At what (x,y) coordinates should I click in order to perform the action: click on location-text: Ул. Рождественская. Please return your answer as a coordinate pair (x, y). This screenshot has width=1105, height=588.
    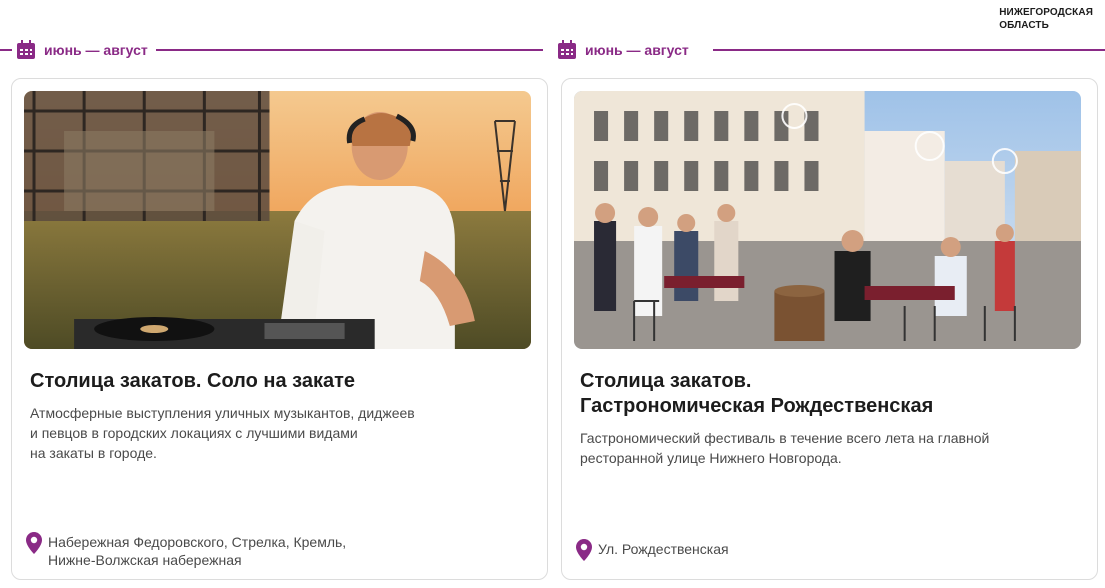
    Looking at the image, I should click on (663, 549).